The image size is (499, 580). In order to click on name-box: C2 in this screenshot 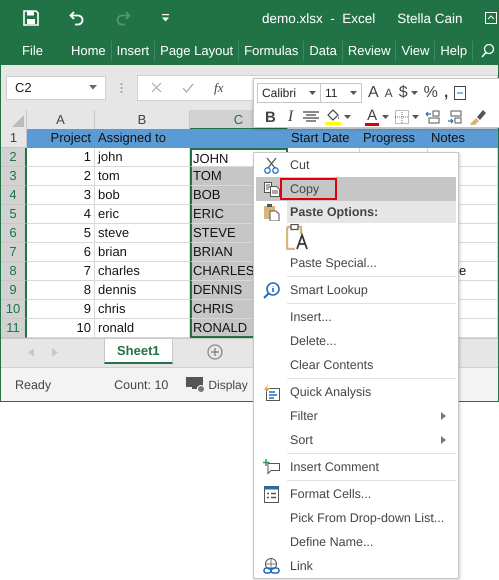, I will do `click(56, 88)`.